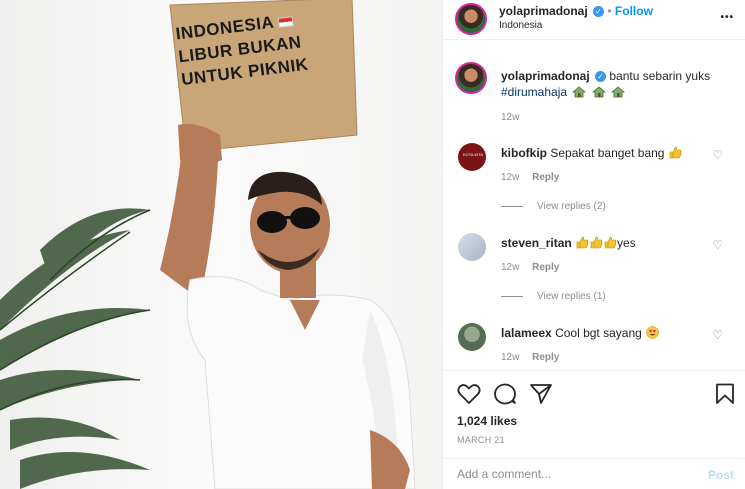 The height and width of the screenshot is (489, 745). I want to click on commenter-username: steven_ritan, so click(536, 243).